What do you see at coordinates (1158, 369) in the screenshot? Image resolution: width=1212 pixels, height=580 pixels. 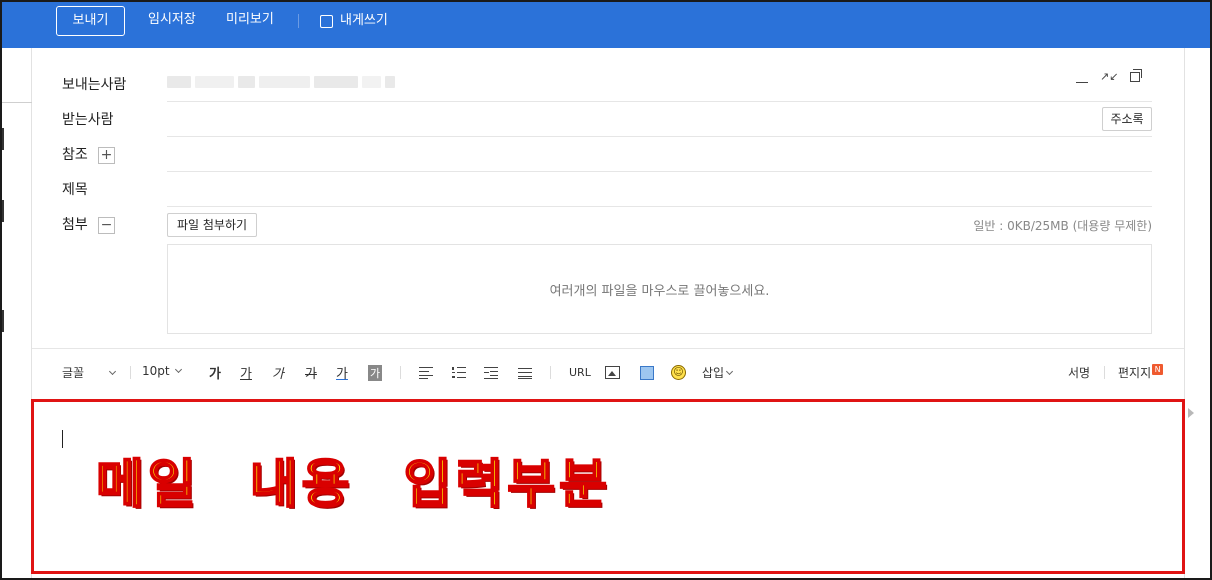 I see `new-badge: N` at bounding box center [1158, 369].